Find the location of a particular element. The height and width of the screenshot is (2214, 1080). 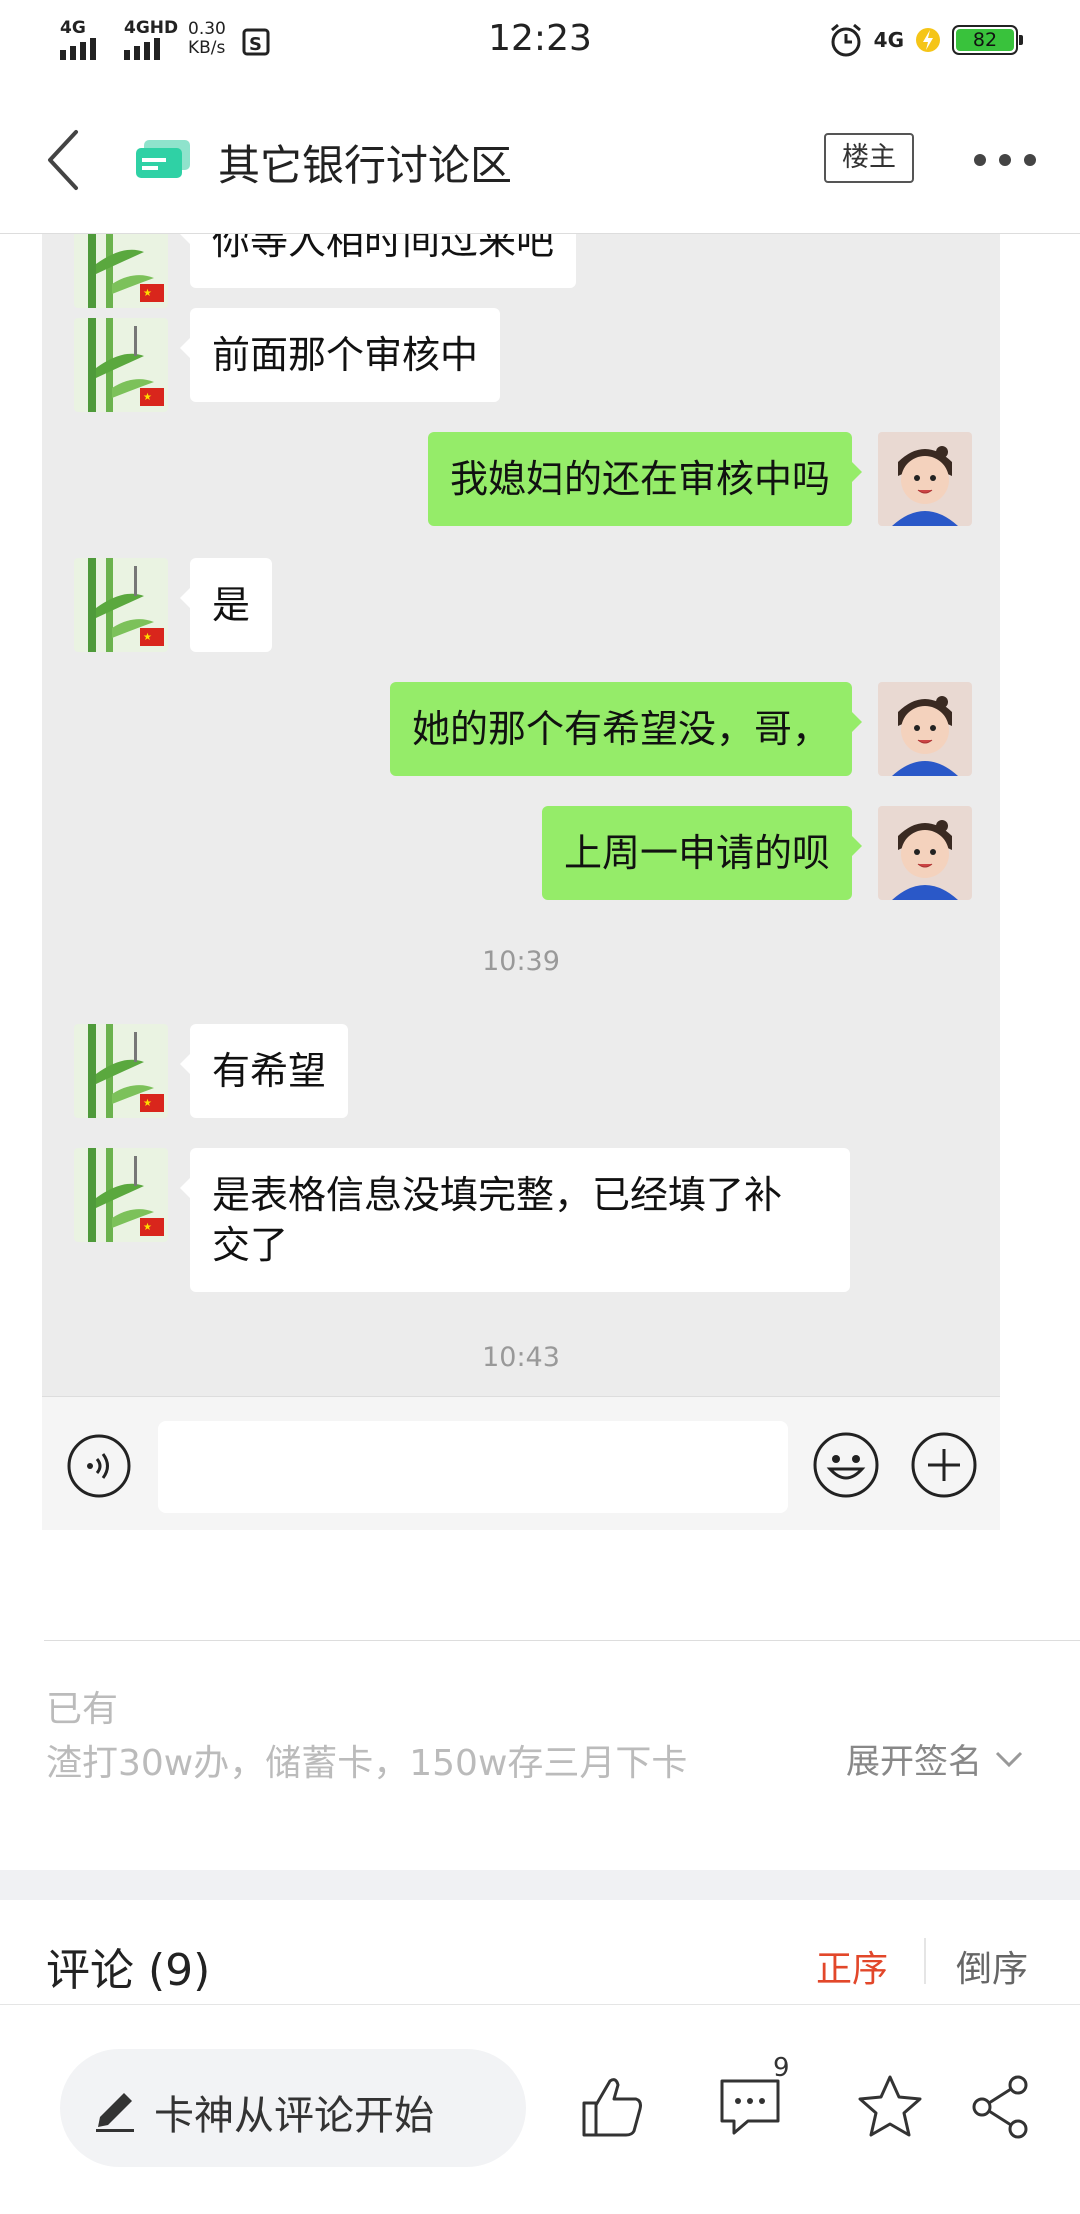

alarm-icon is located at coordinates (845, 40).